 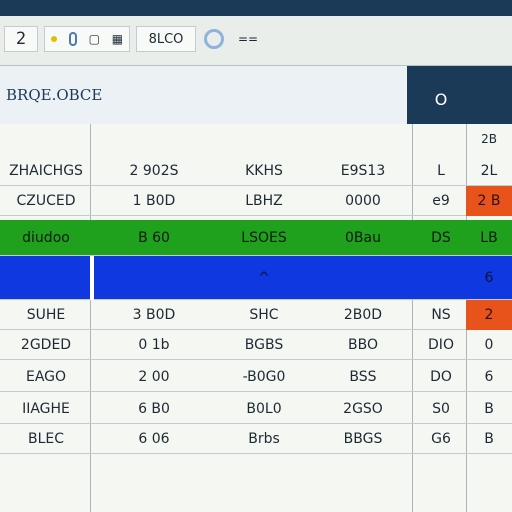 What do you see at coordinates (264, 345) in the screenshot?
I see `table-cell: BGBS` at bounding box center [264, 345].